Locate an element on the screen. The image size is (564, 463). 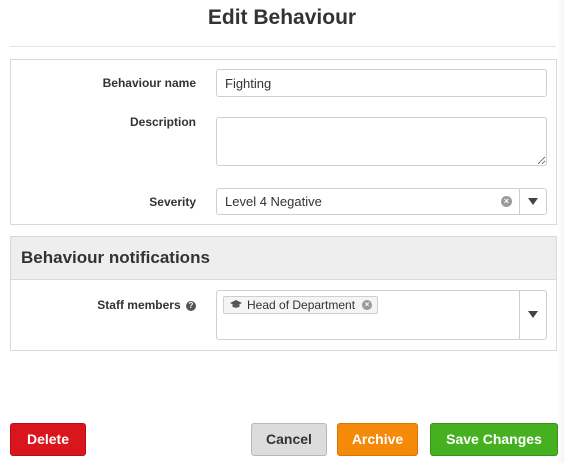
clear-circle-icon: × is located at coordinates (506, 201).